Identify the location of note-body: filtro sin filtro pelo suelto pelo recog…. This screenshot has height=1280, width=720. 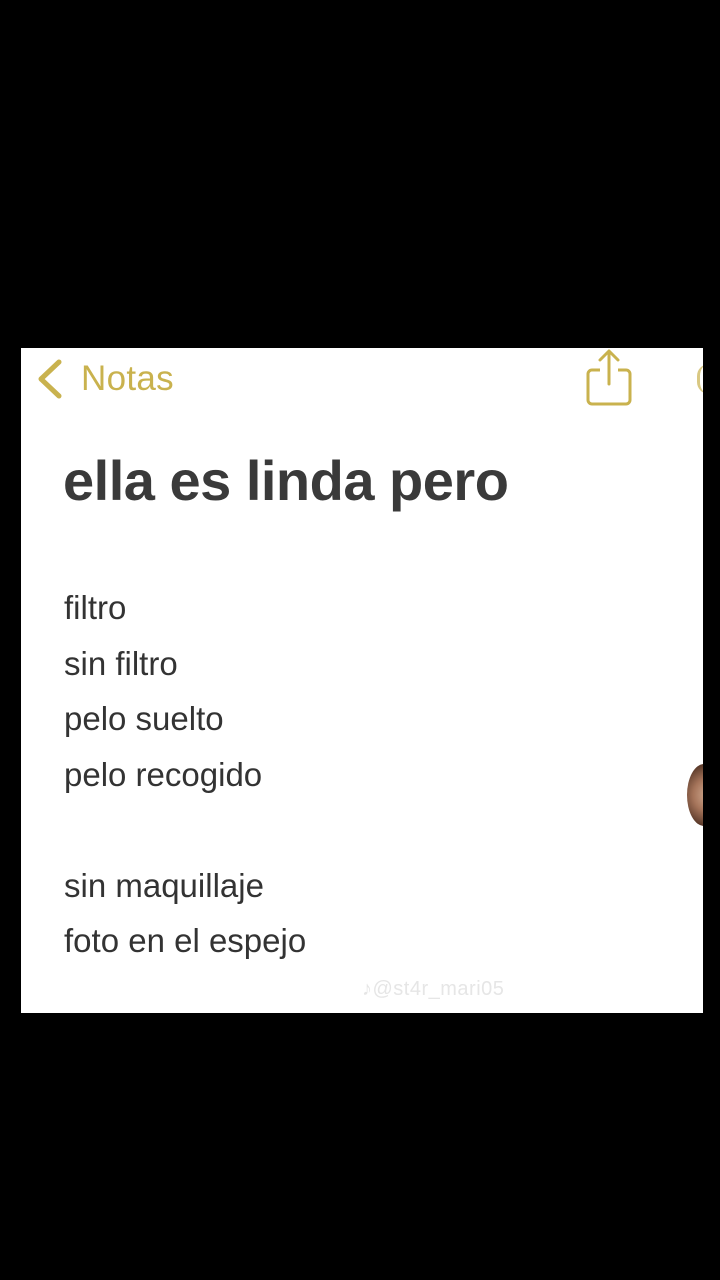
(185, 774).